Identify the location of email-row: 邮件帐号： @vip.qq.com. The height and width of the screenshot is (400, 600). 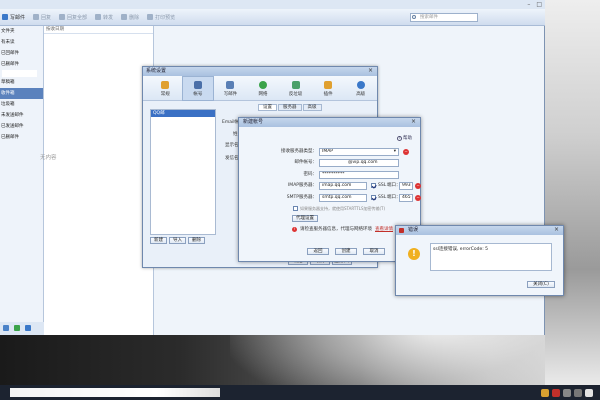
(330, 163).